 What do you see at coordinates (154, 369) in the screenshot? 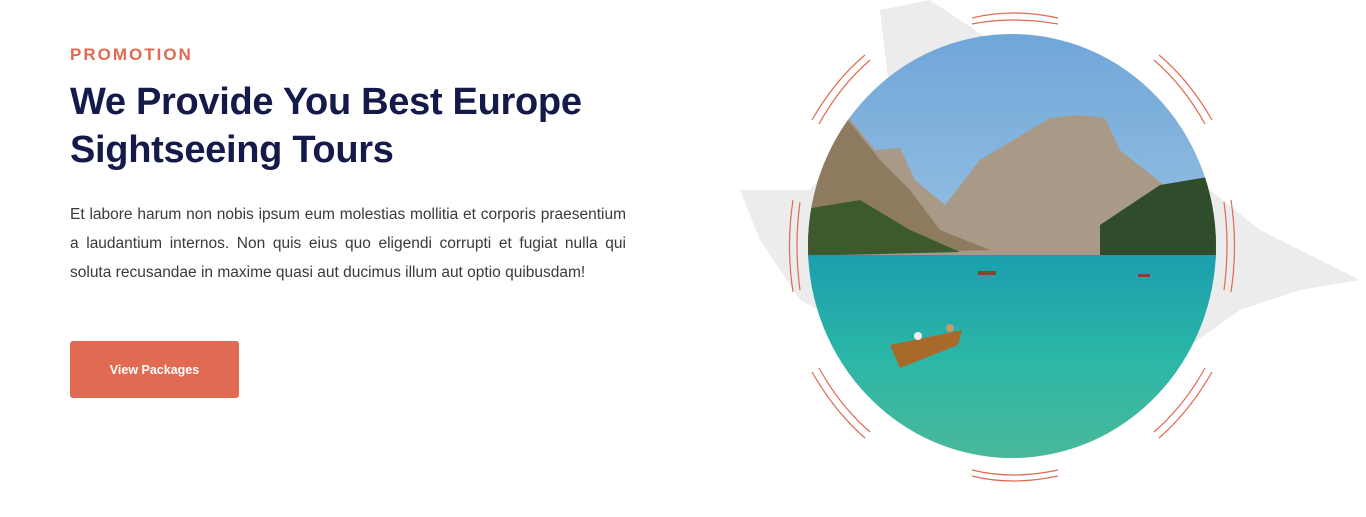
I see `view-packages-button: View Packages` at bounding box center [154, 369].